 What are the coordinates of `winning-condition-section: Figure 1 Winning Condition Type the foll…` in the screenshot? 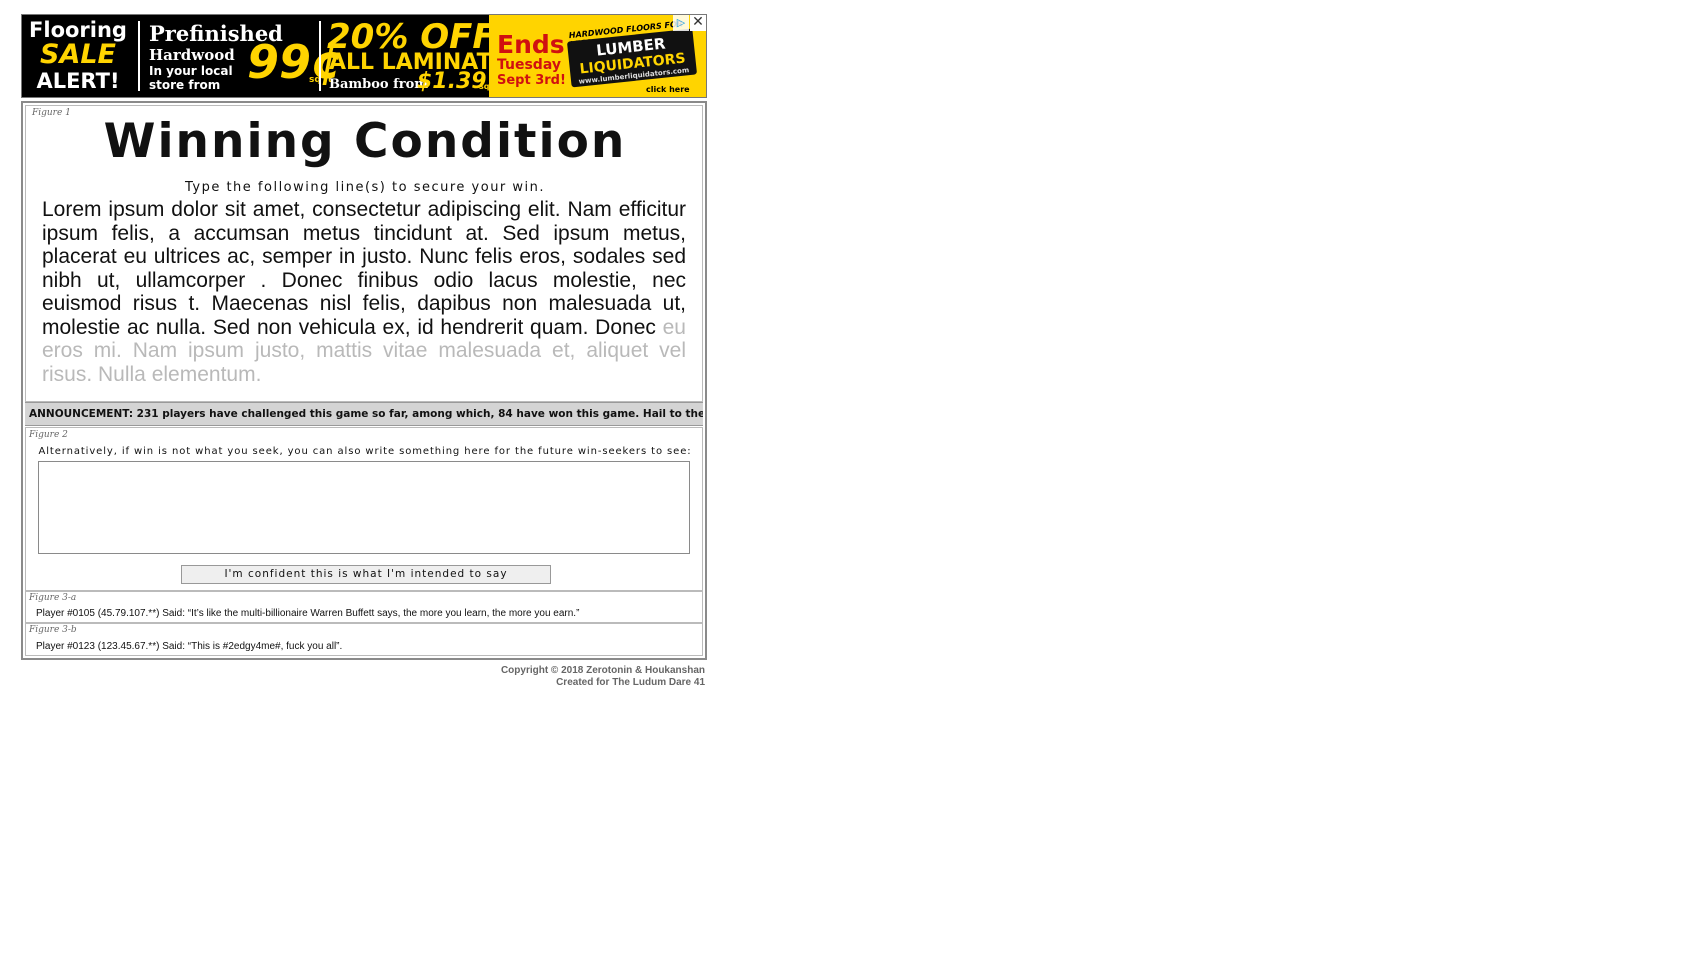 It's located at (364, 253).